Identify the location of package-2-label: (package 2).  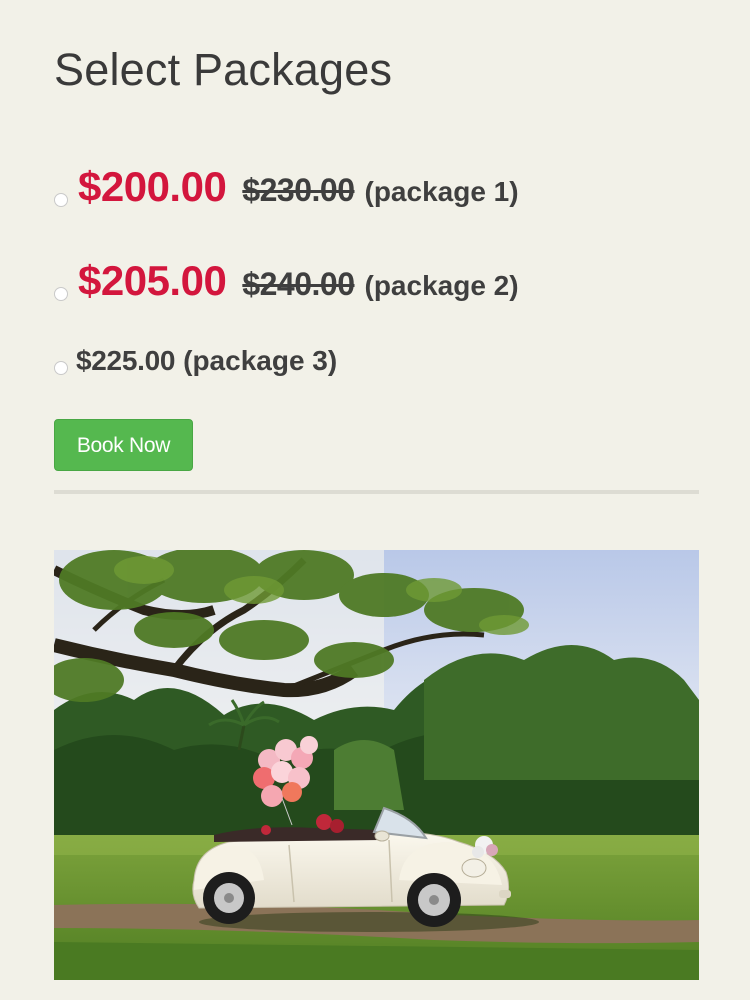
(441, 285).